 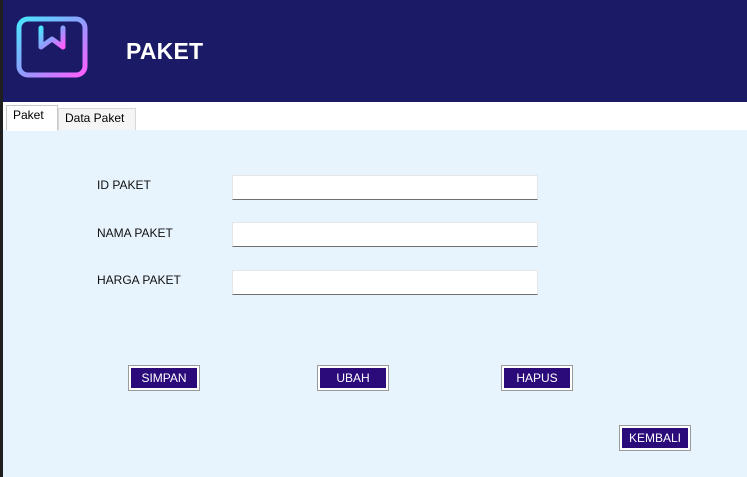 What do you see at coordinates (97, 119) in the screenshot?
I see `tab-data-paket: Data Paket` at bounding box center [97, 119].